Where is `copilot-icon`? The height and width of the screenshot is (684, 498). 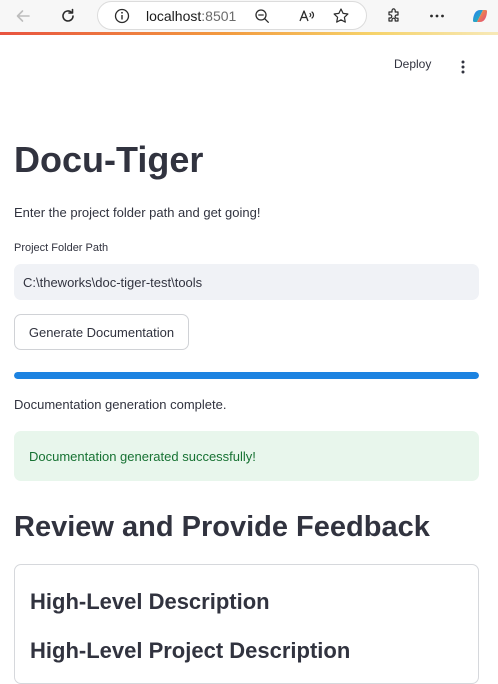
copilot-icon is located at coordinates (480, 16).